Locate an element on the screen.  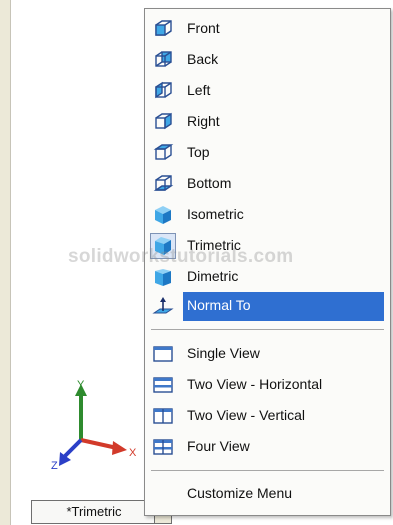
triad-x-label: X is located at coordinates (133, 453).